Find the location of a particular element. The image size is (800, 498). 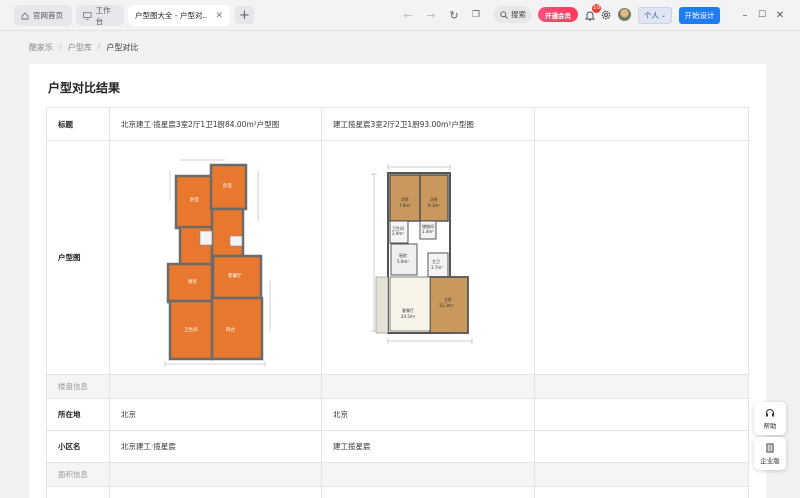

page-title: 户型对比结果 is located at coordinates (84, 88).